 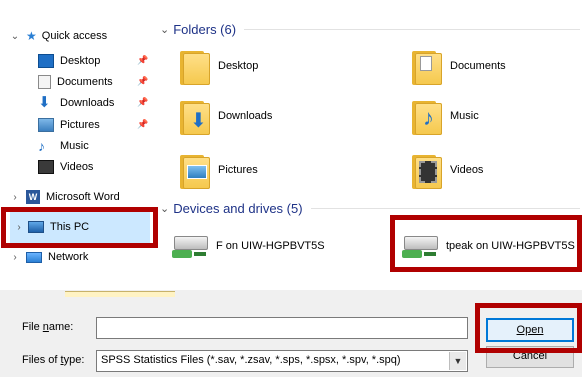 I want to click on folder-tile-documents: Documents, so click(x=459, y=66).